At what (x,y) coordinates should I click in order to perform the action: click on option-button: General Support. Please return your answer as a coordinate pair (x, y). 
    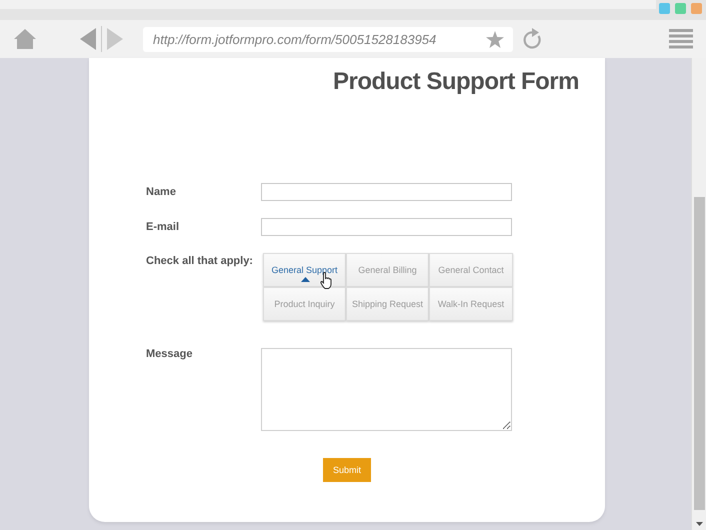
    Looking at the image, I should click on (304, 270).